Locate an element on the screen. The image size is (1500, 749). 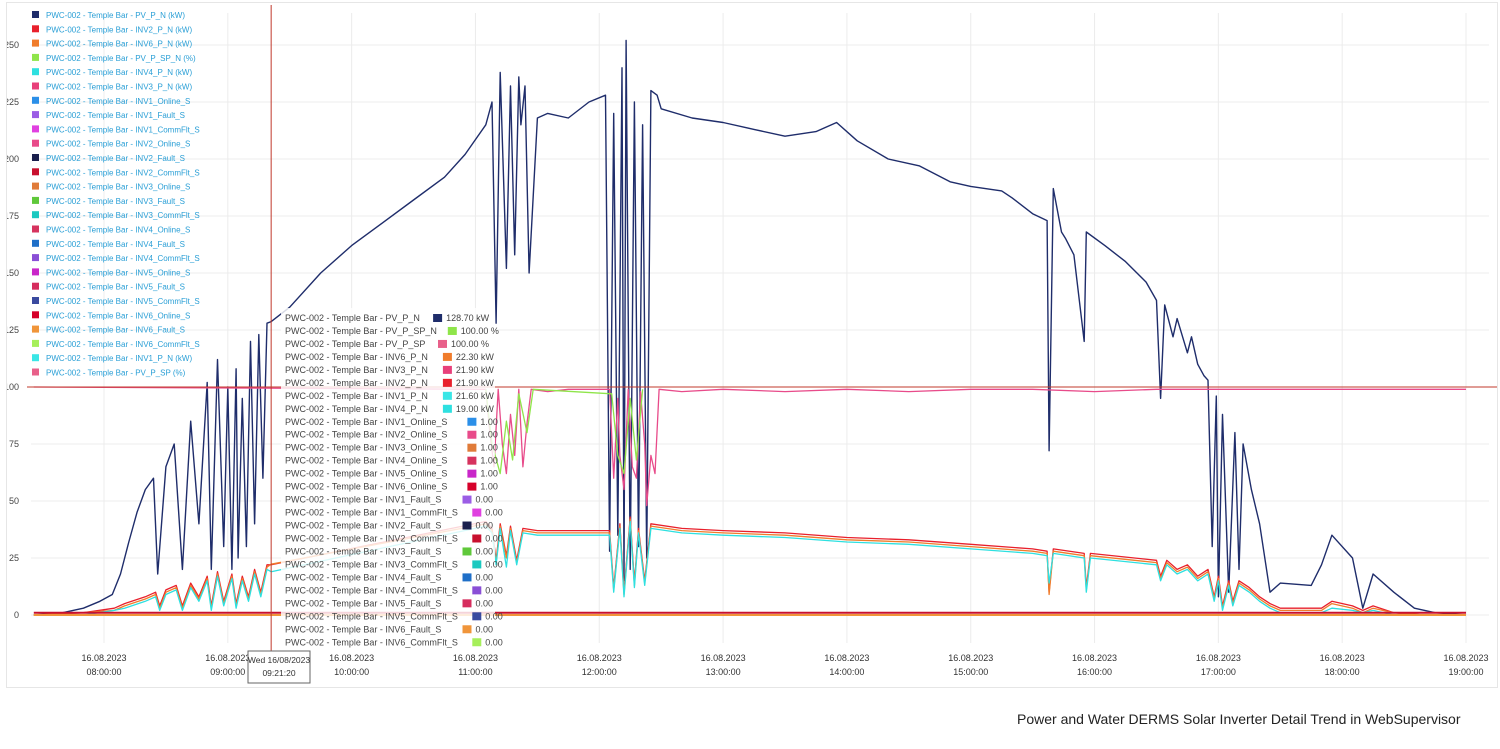
tooltip-label: PWC-002 - Temple Bar - INV1_Online_S is located at coordinates (366, 422).